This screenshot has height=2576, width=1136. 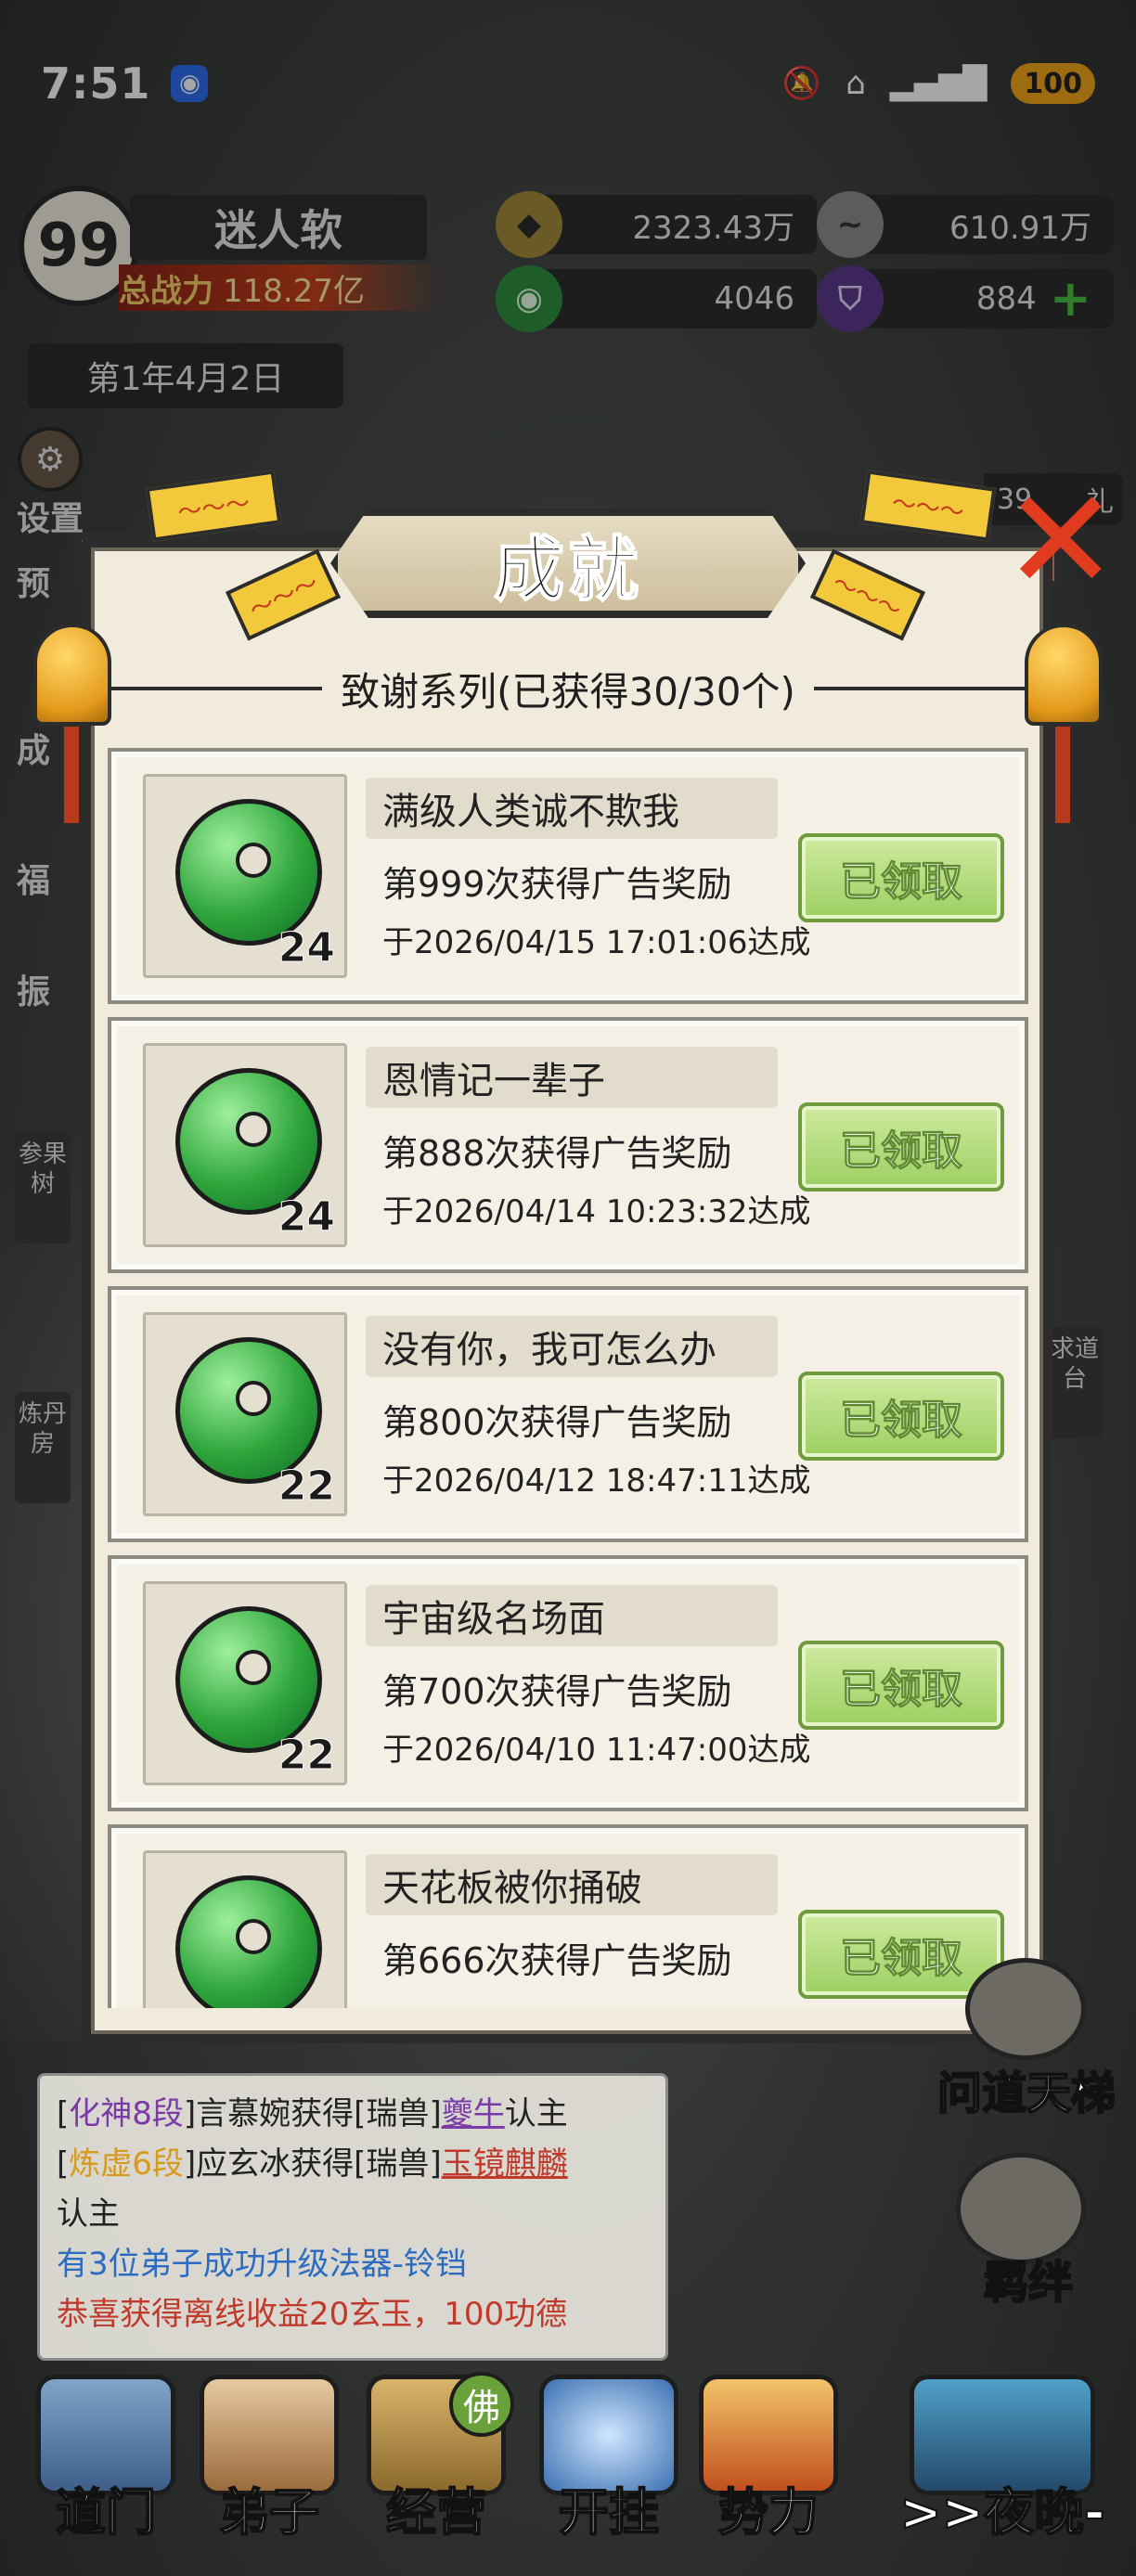 I want to click on nav-label: >>夜晚-, so click(x=1002, y=2512).